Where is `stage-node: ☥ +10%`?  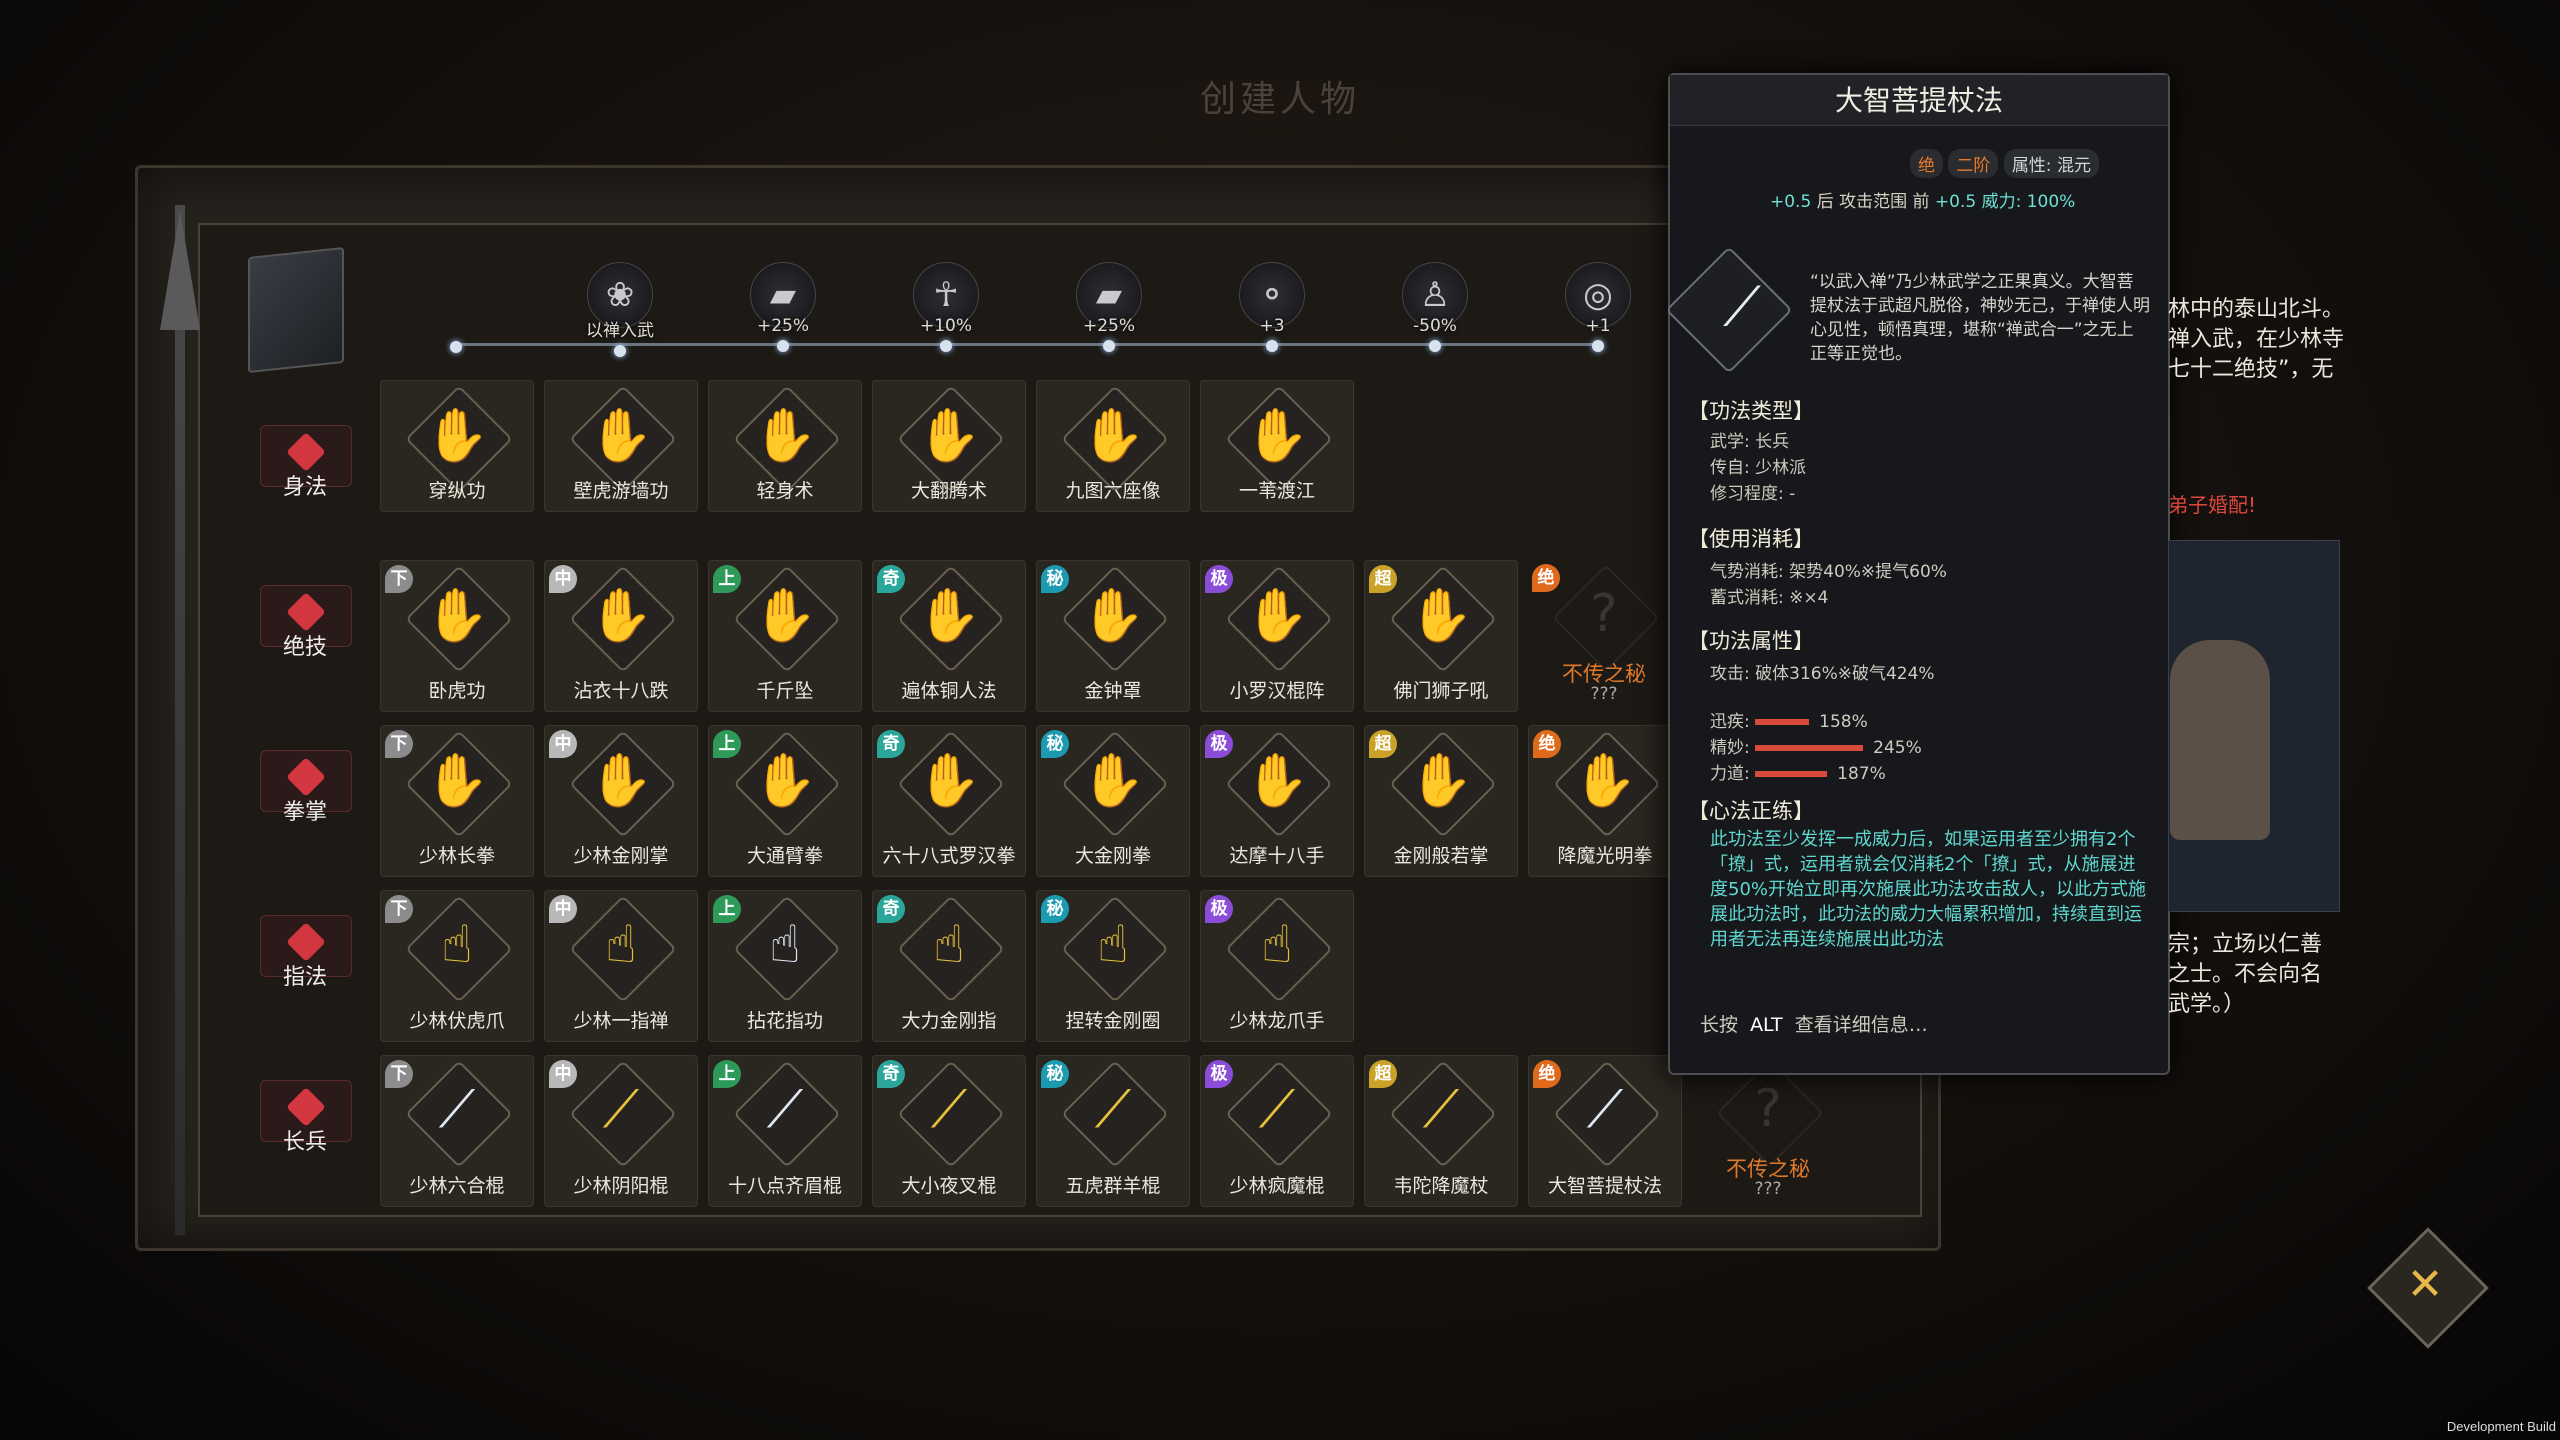
stage-node: ☥ +10% is located at coordinates (946, 307).